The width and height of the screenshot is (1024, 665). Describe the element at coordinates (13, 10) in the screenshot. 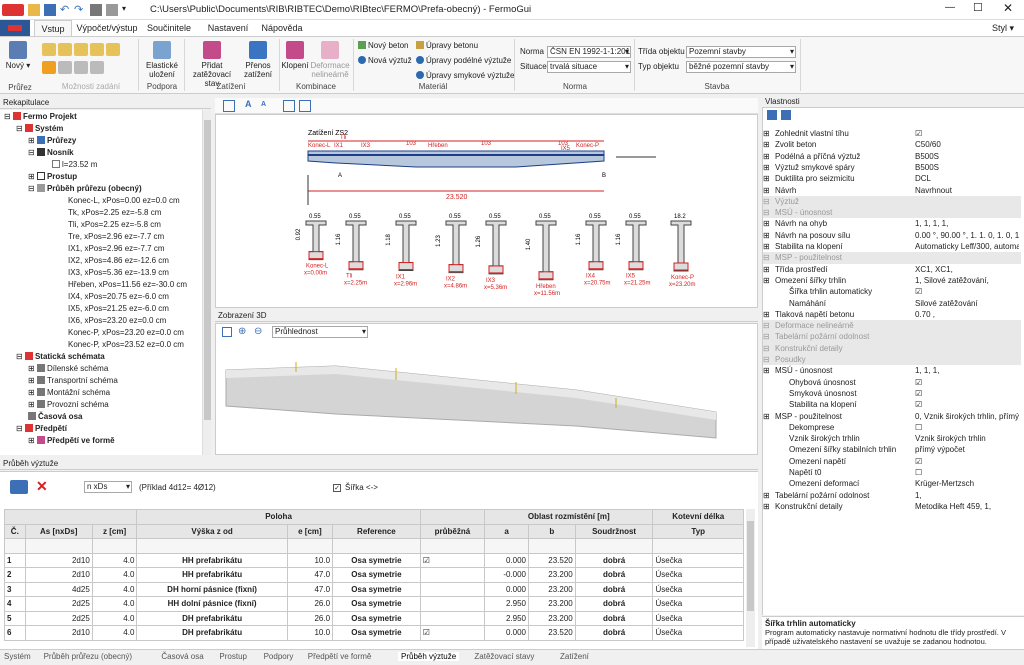

I see `app-menu-icon` at that location.